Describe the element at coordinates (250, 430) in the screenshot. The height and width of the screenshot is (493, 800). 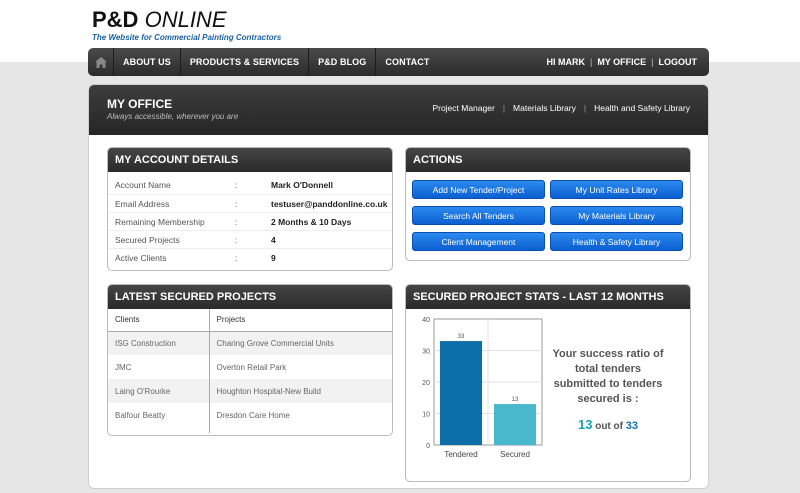
I see `table-row` at that location.